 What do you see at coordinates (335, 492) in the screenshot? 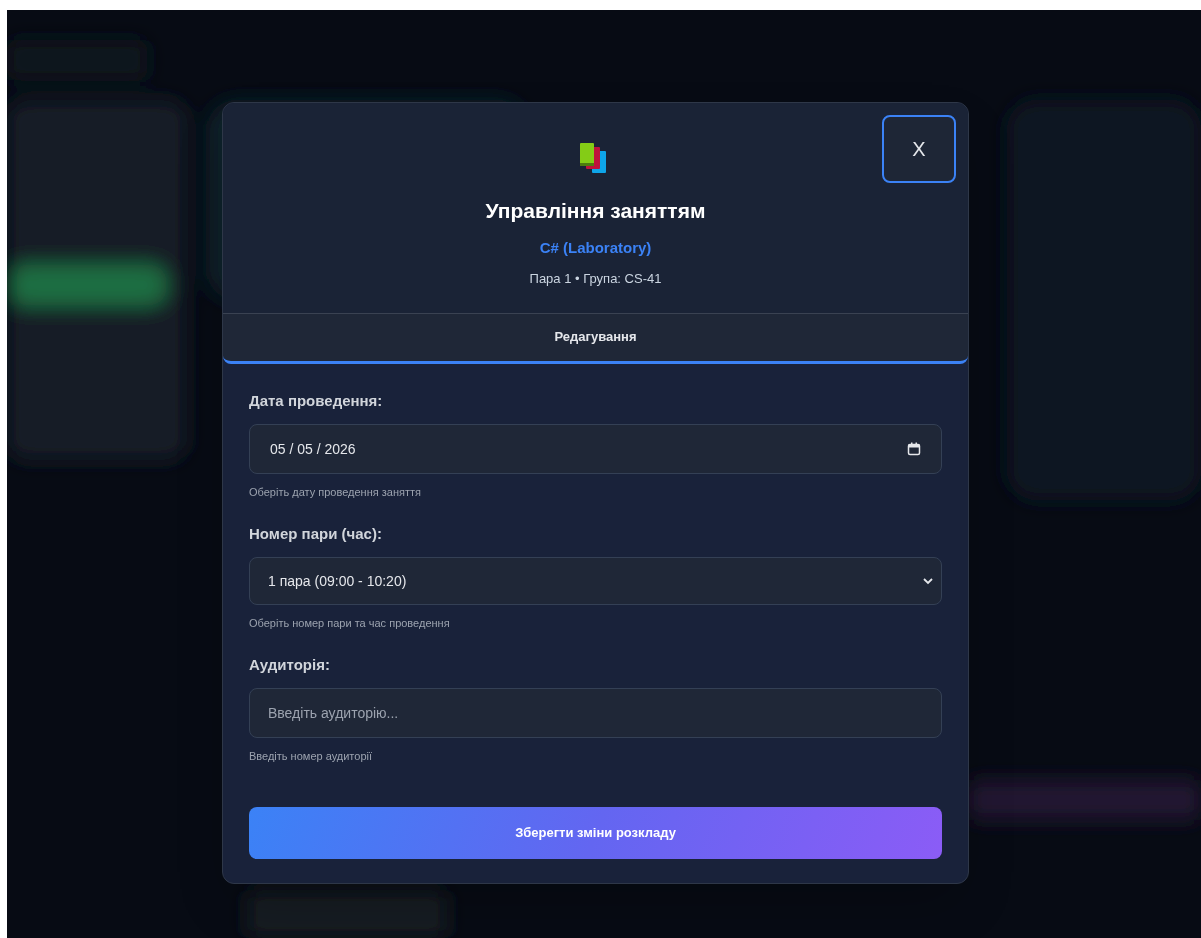
I see `field-hint: Оберіть дату проведення заняття` at bounding box center [335, 492].